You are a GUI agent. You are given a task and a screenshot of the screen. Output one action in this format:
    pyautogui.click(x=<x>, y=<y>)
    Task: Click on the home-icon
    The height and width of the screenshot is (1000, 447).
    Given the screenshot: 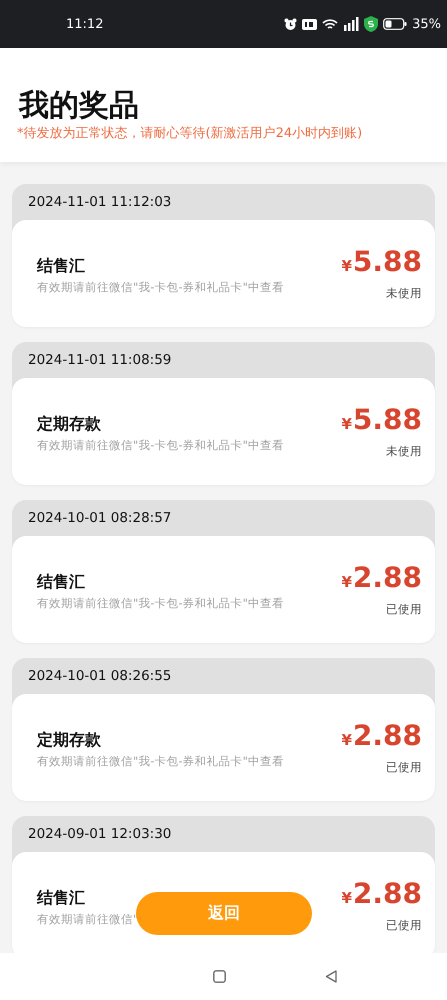 What is the action you would take?
    pyautogui.click(x=219, y=976)
    